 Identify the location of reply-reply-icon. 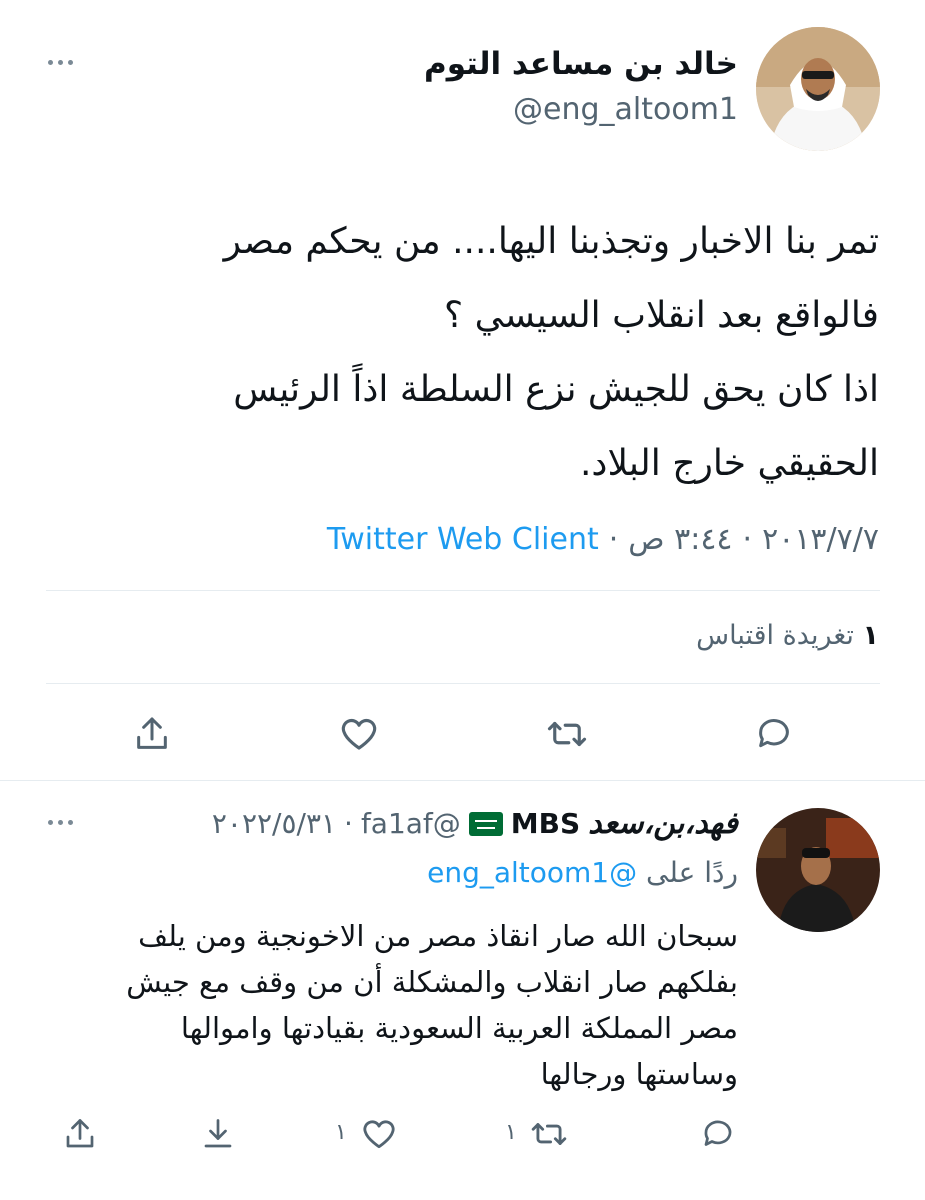
(718, 1134).